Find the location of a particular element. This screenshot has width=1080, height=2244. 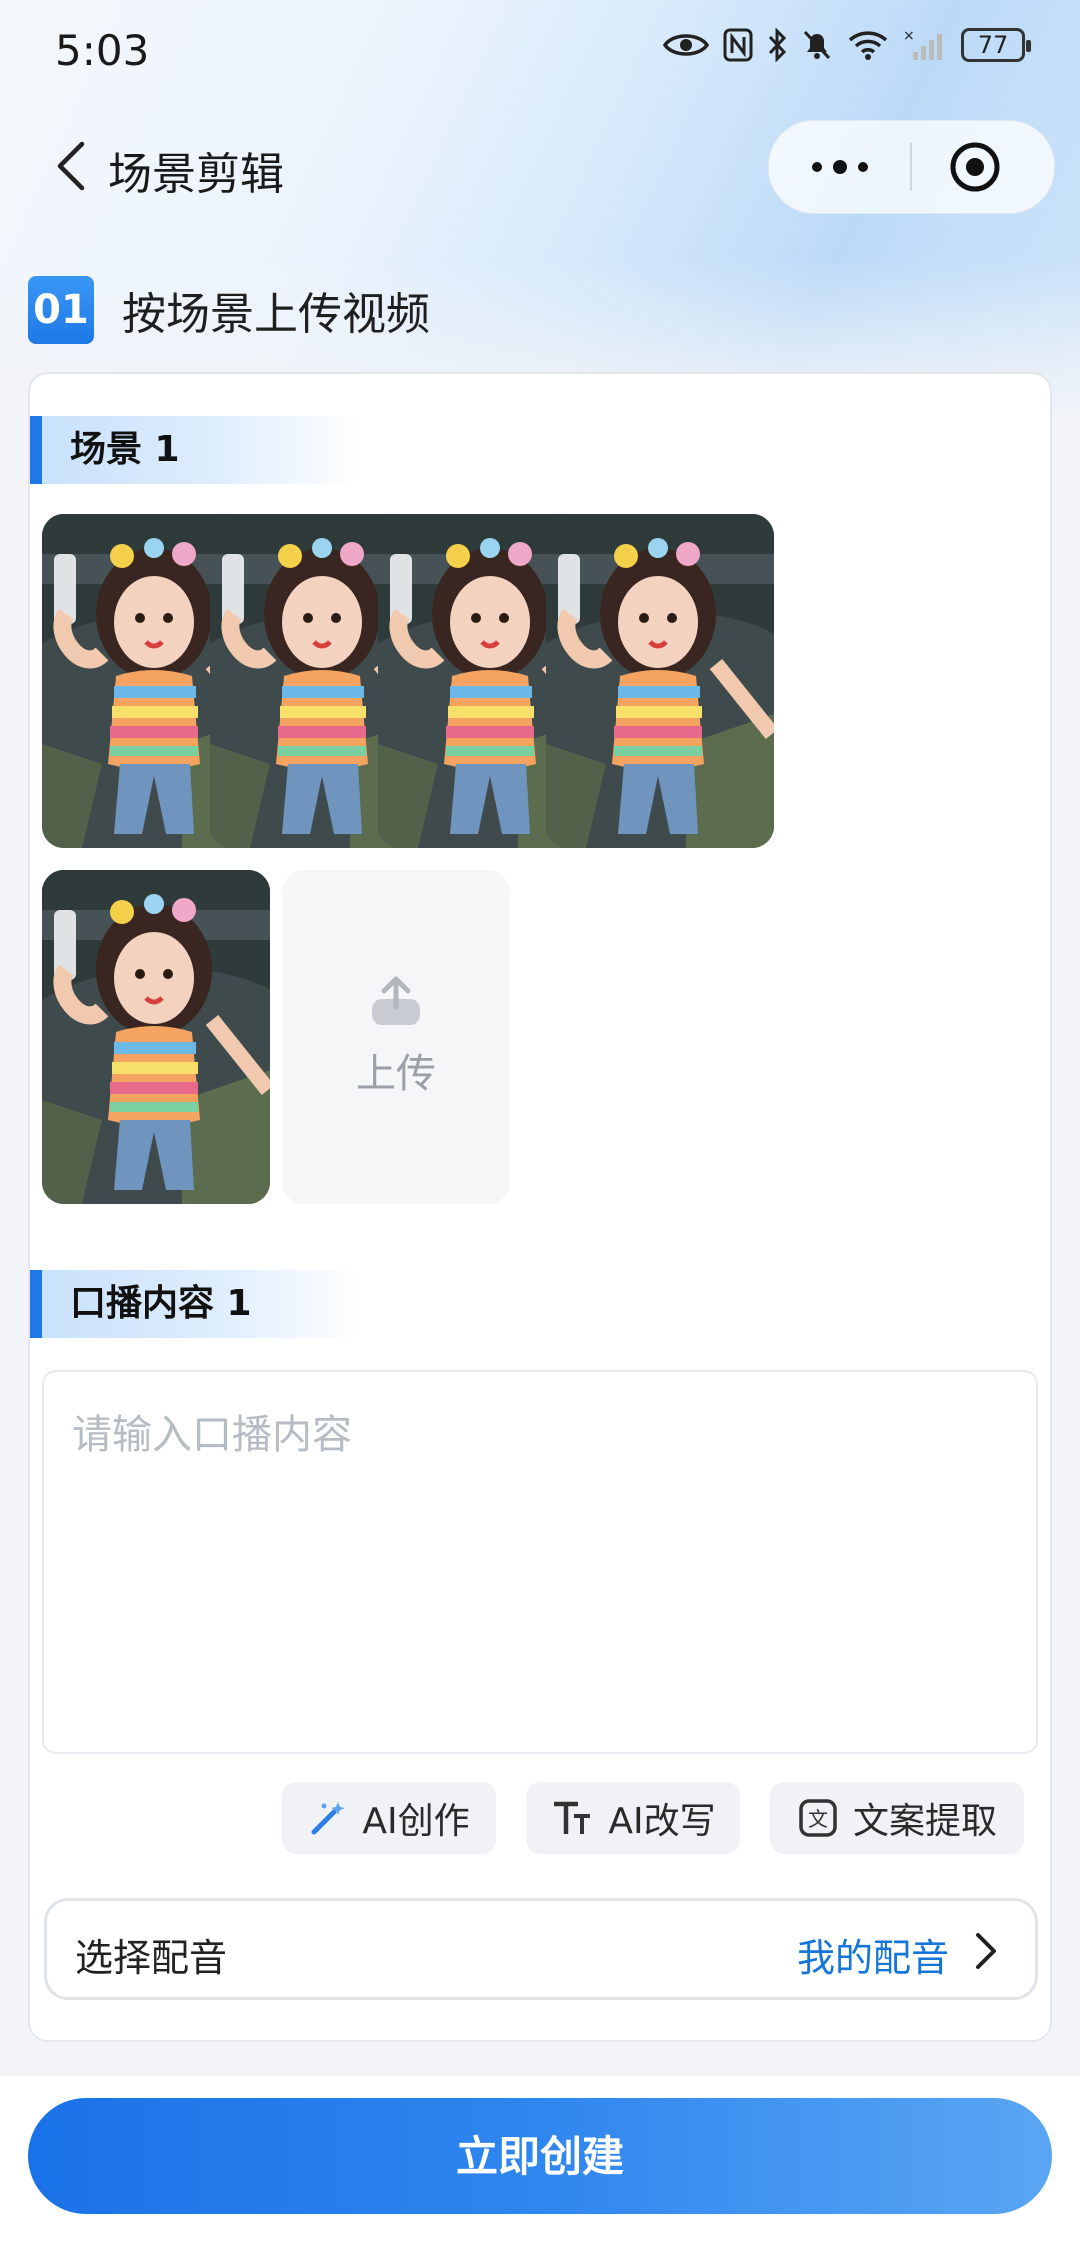

status-bar: 5:03 × 77 is located at coordinates (540, 50).